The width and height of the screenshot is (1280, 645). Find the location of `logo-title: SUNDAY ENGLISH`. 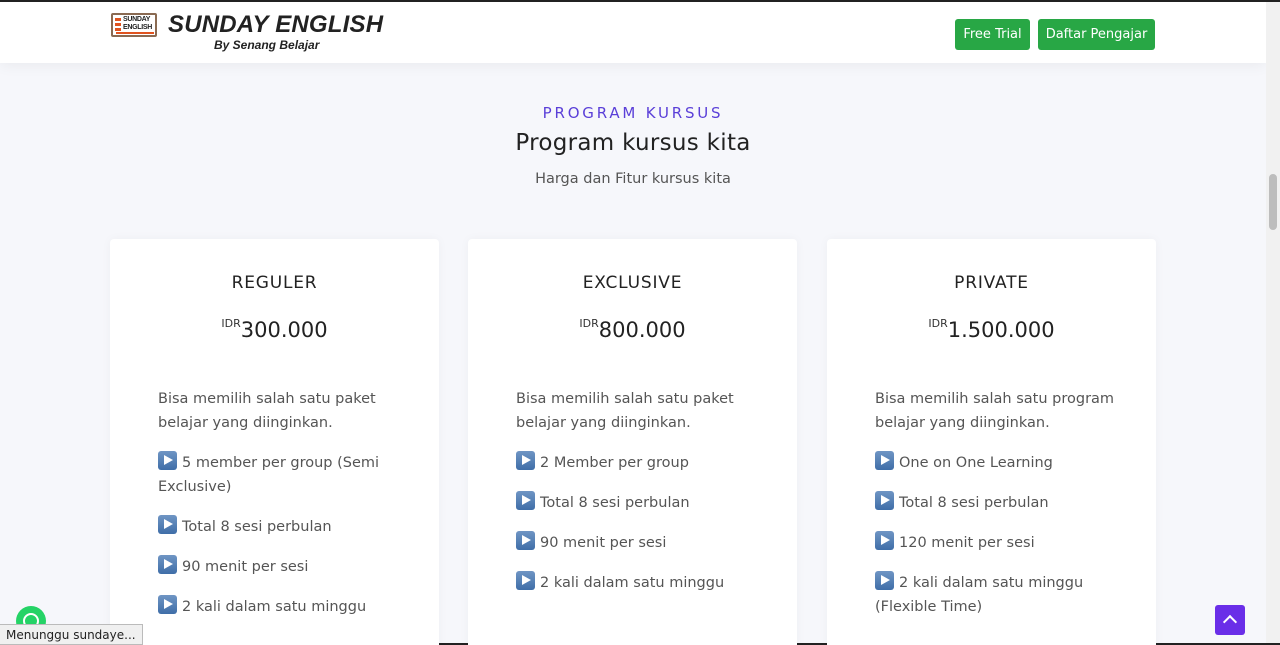

logo-title: SUNDAY ENGLISH is located at coordinates (276, 24).